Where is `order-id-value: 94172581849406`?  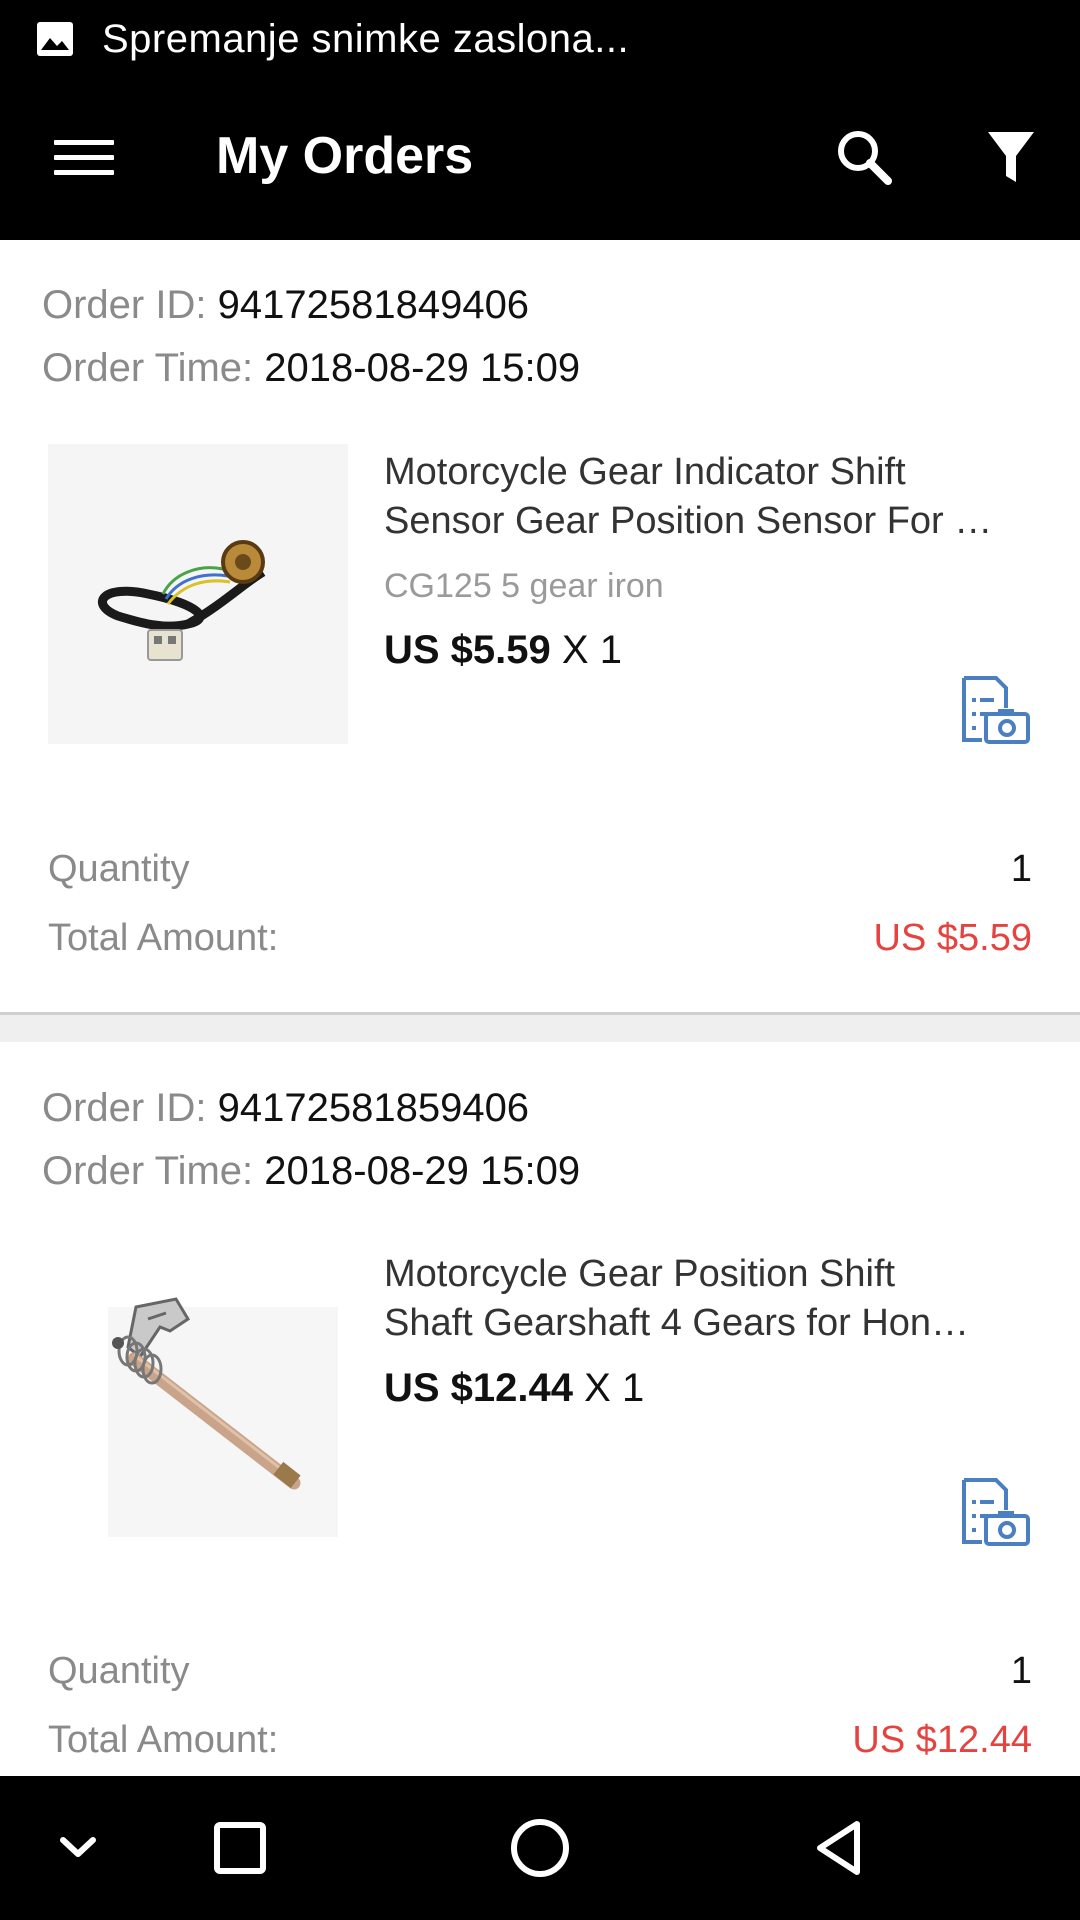 order-id-value: 94172581849406 is located at coordinates (373, 305).